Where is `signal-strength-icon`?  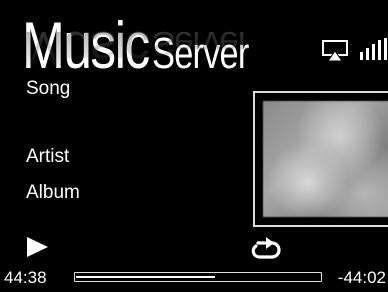 signal-strength-icon is located at coordinates (373, 49).